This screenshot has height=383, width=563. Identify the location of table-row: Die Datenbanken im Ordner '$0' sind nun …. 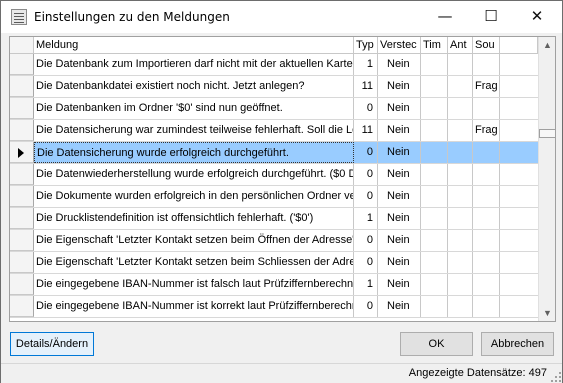
(274, 109).